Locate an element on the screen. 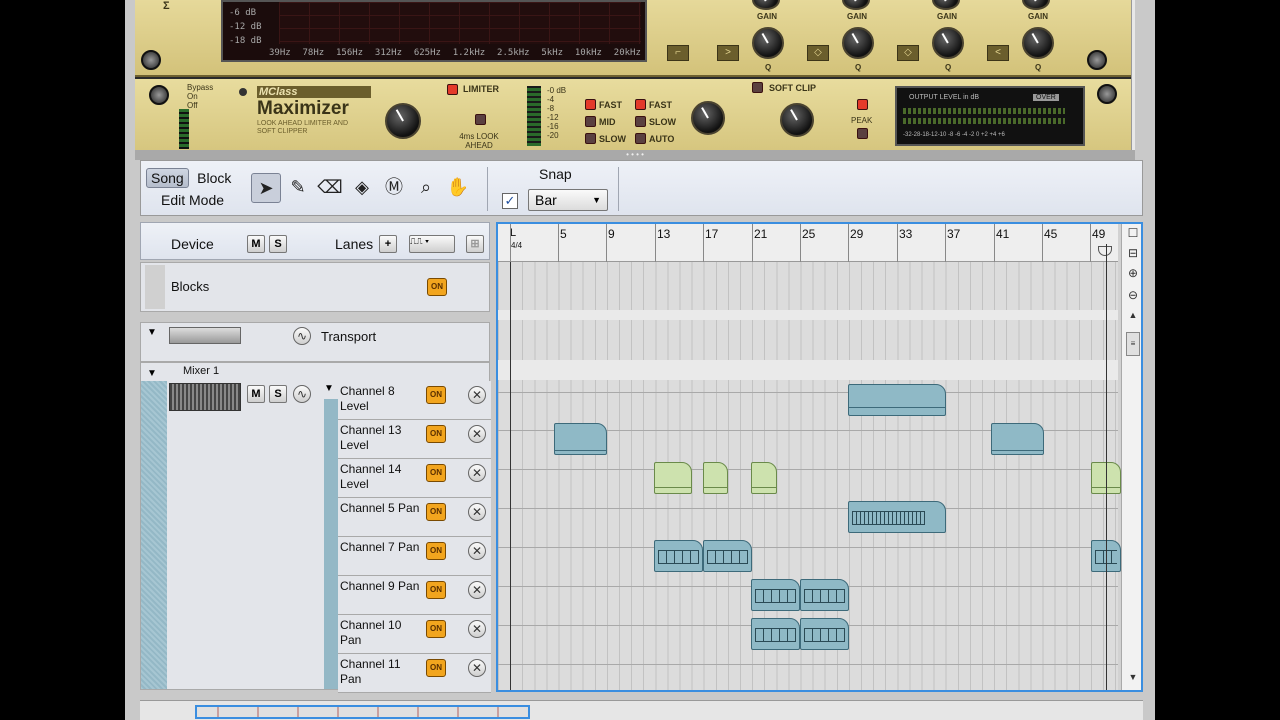 The width and height of the screenshot is (1280, 720). song-position-marker is located at coordinates (1105, 251).